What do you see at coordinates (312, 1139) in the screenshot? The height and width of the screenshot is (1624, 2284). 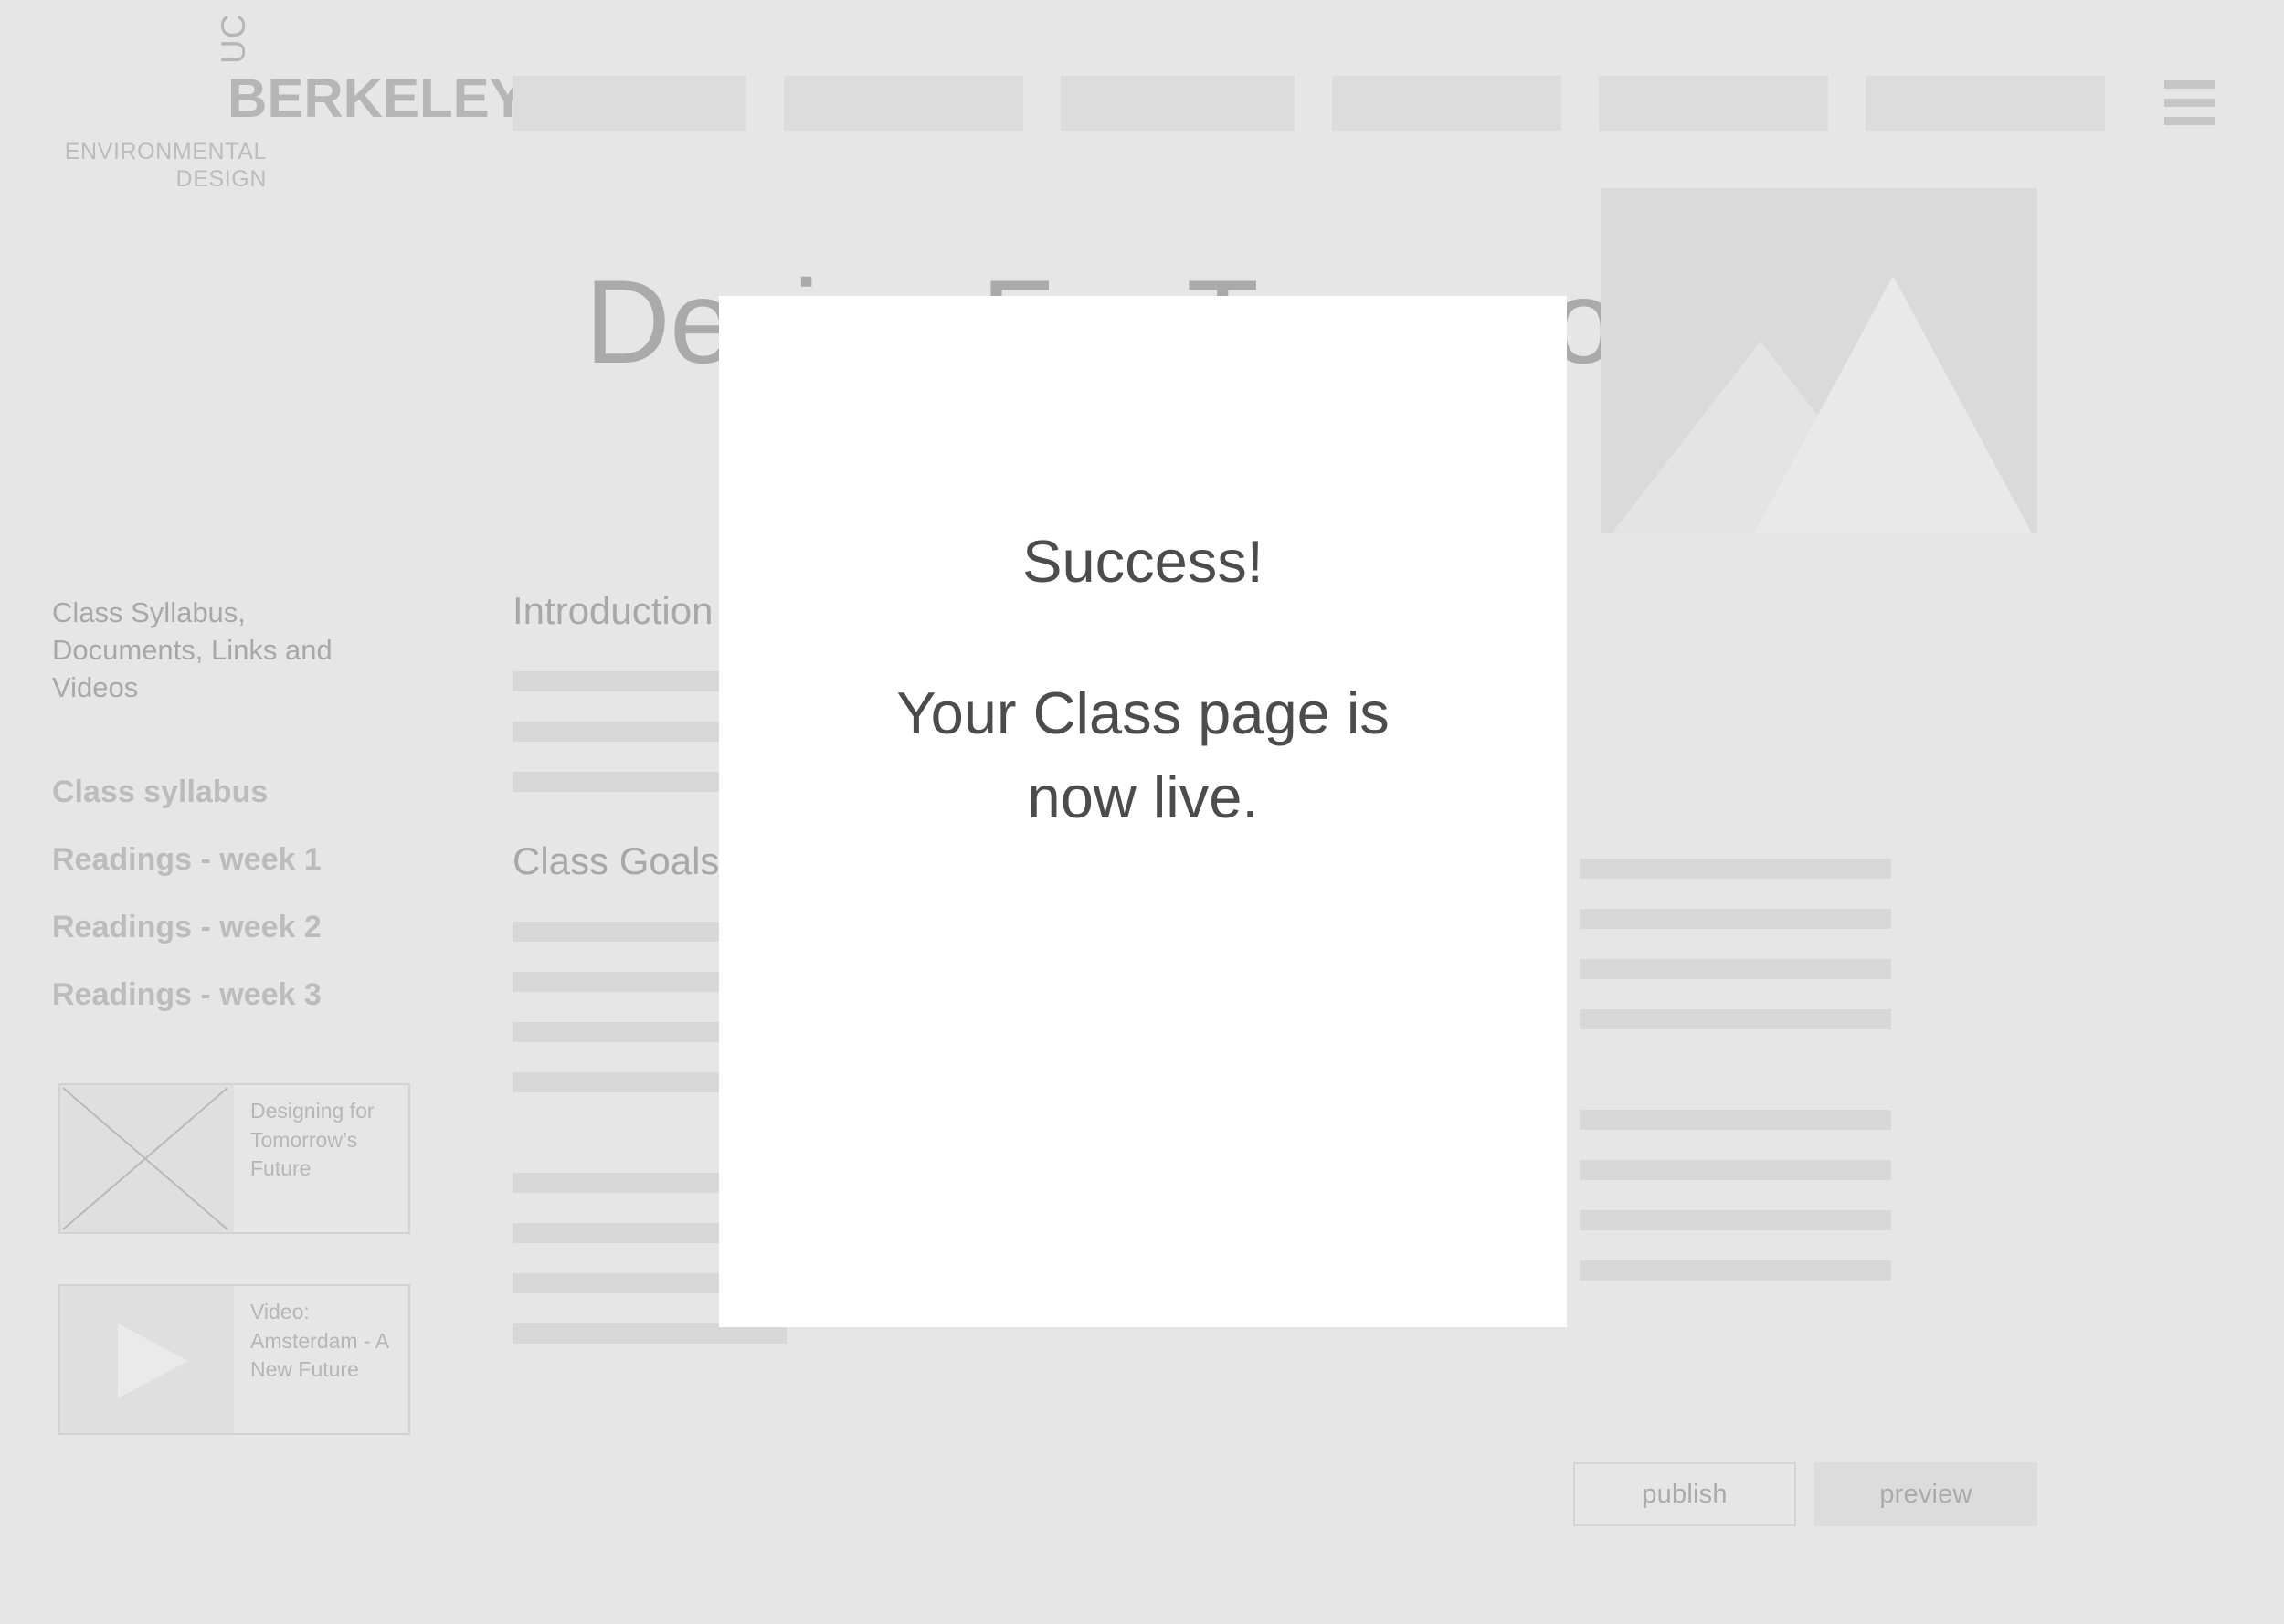 I see `sidebar-card-document-label: Designing for Tomorrow’s Future` at bounding box center [312, 1139].